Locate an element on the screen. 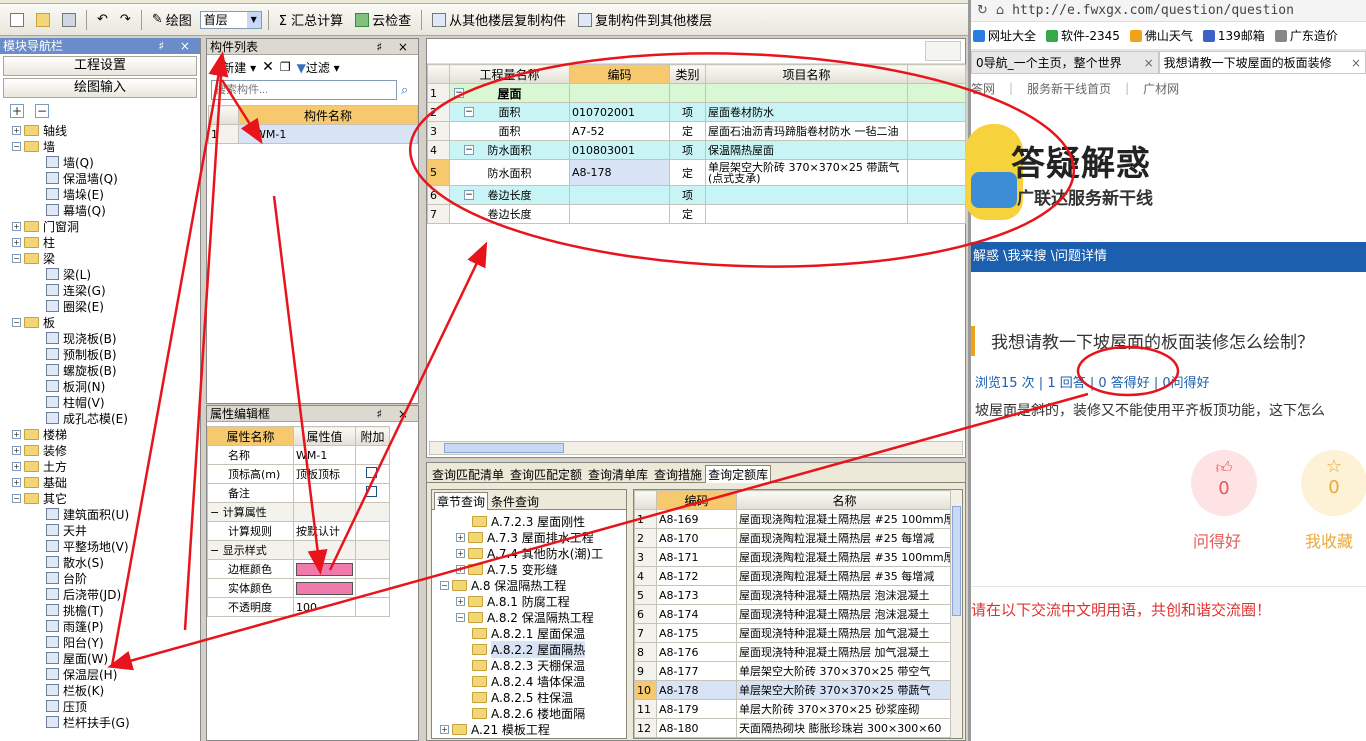 The width and height of the screenshot is (1366, 741). nav-tree-item: 板洞(N) is located at coordinates (106, 386).